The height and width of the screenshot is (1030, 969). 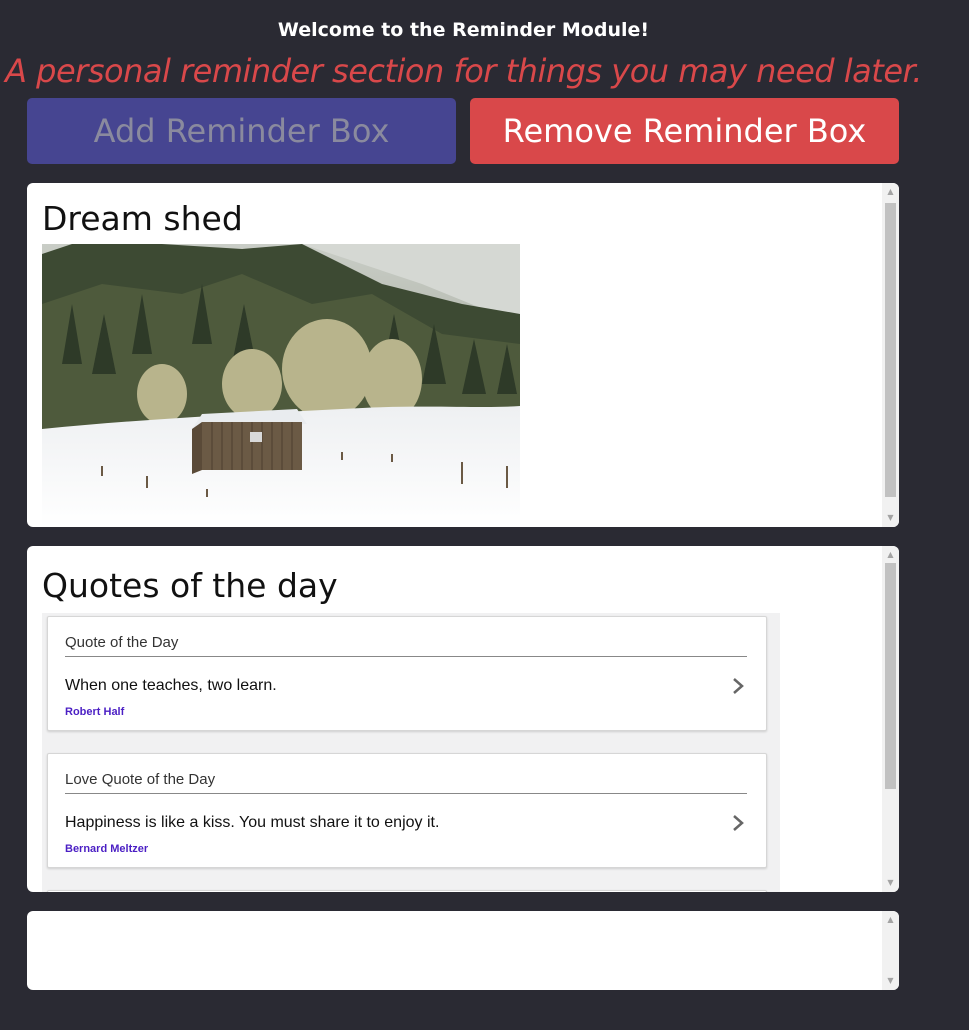 What do you see at coordinates (406, 645) in the screenshot?
I see `quote-category: Quote of the Day` at bounding box center [406, 645].